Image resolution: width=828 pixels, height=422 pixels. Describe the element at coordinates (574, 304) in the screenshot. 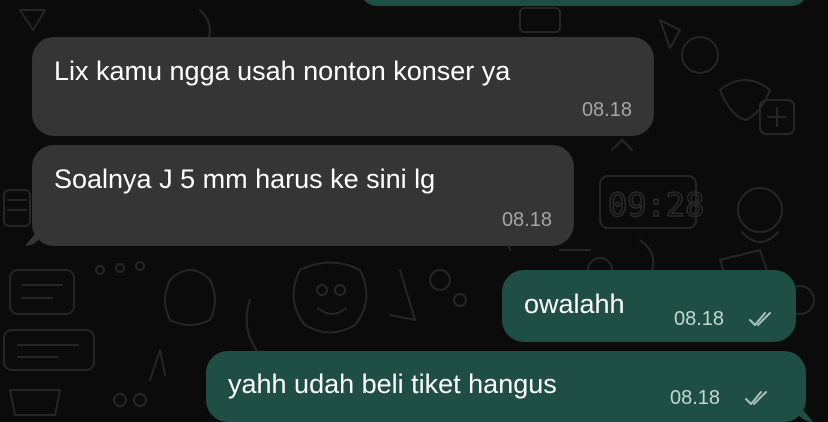

I see `message-text: owalahh` at that location.